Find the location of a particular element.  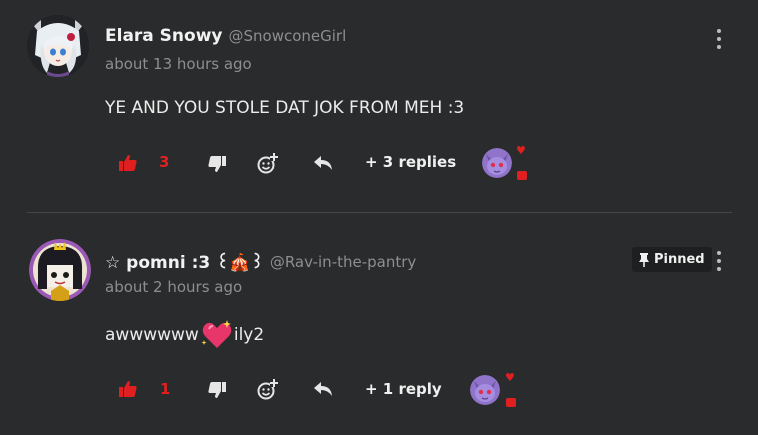

author-row: Elara Snowy @SnowconeGirl is located at coordinates (225, 36).